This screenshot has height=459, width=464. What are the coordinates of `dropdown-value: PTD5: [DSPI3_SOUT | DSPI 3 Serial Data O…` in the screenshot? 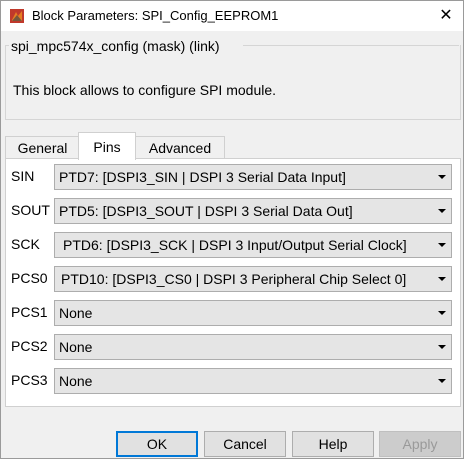 It's located at (206, 211).